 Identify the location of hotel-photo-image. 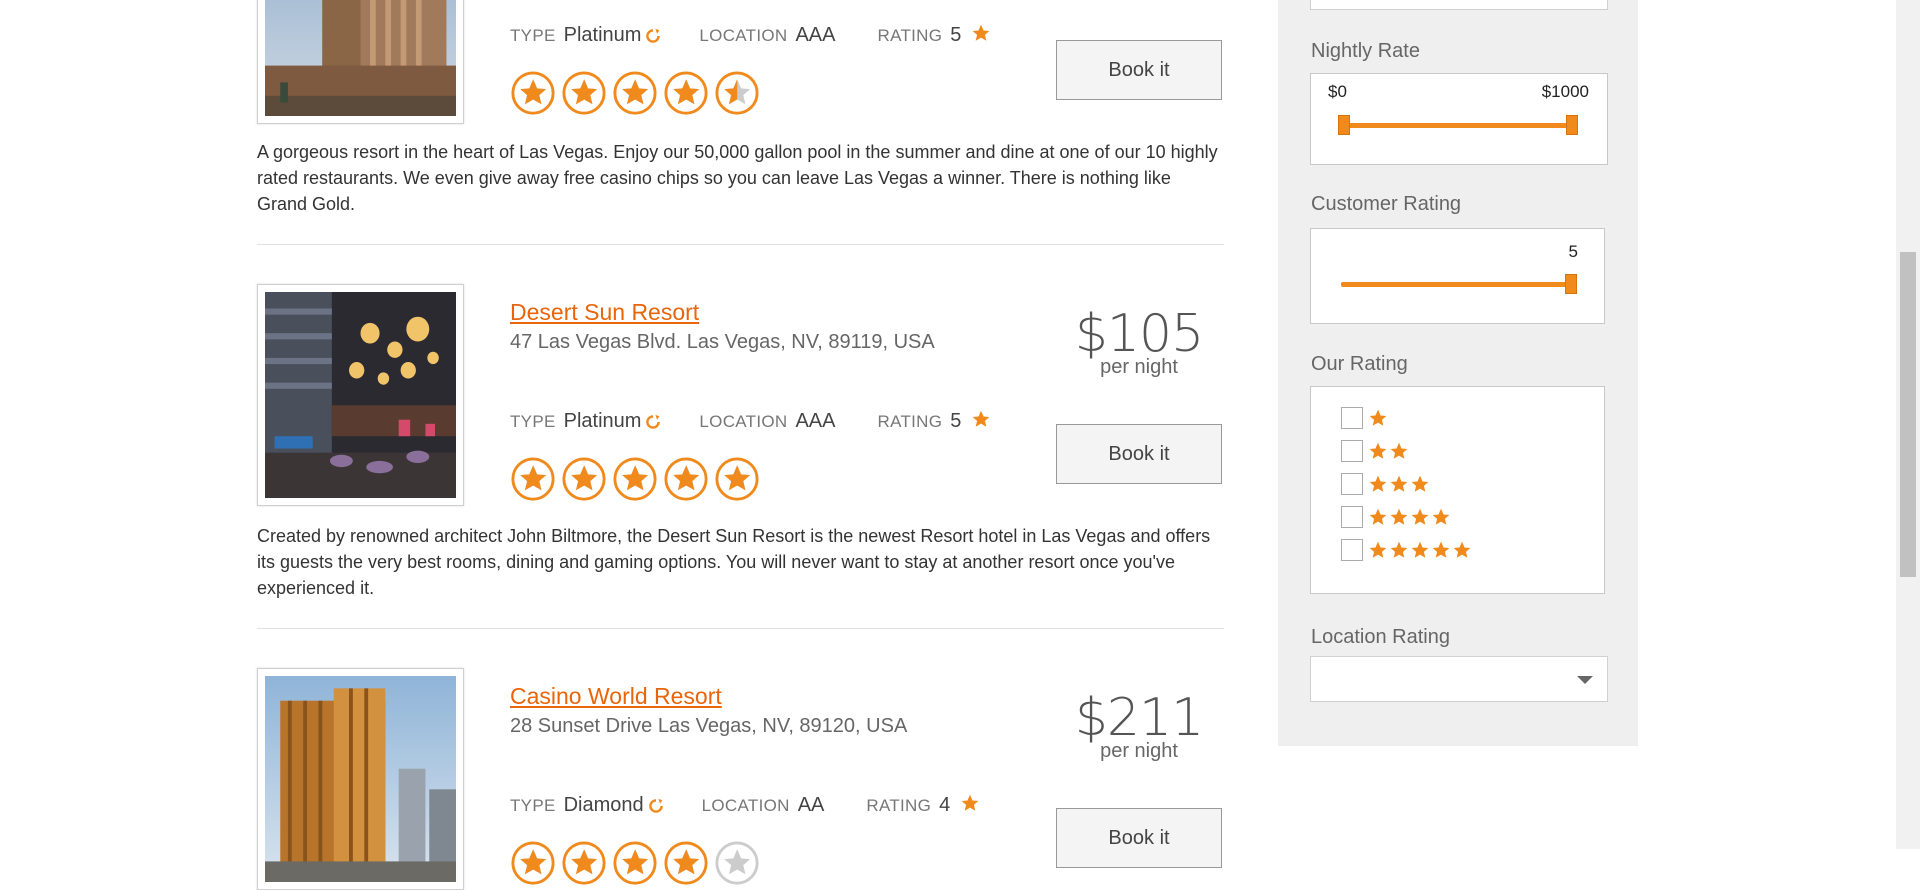
(360, 779).